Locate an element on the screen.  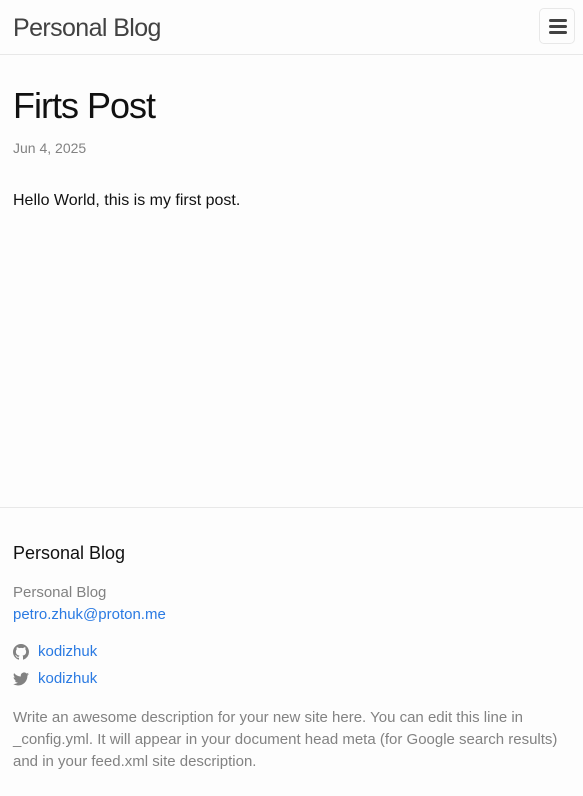
twitter-social-item: kodizhuk is located at coordinates (55, 679).